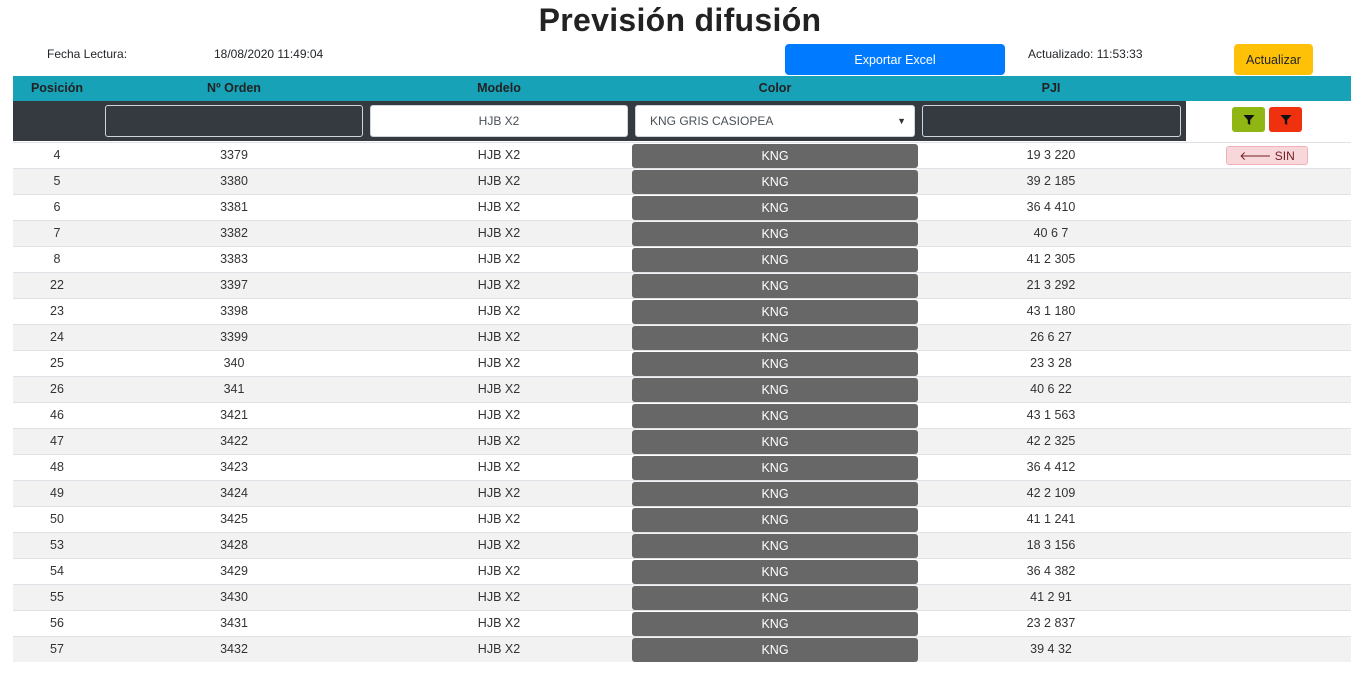  Describe the element at coordinates (1051, 181) in the screenshot. I see `pji-cell: 39 2 185` at that location.